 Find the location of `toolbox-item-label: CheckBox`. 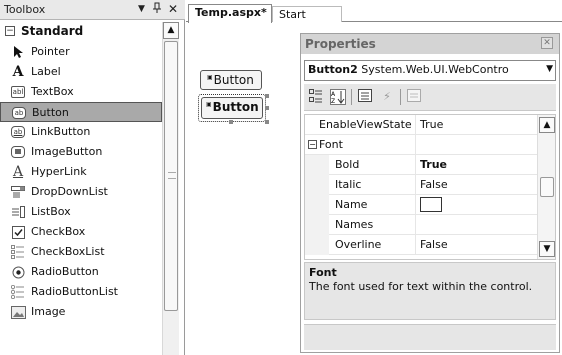

toolbox-item-label: CheckBox is located at coordinates (58, 231).